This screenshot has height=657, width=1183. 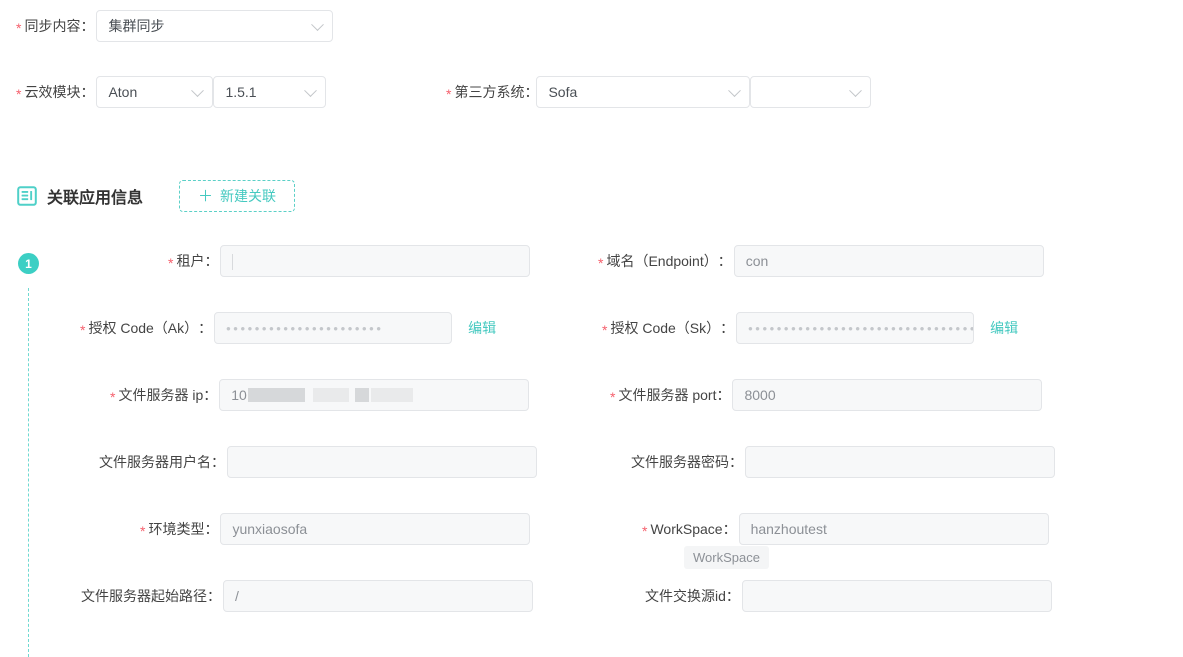 I want to click on file-server-port-label: 文件服务器 port, so click(x=667, y=395).